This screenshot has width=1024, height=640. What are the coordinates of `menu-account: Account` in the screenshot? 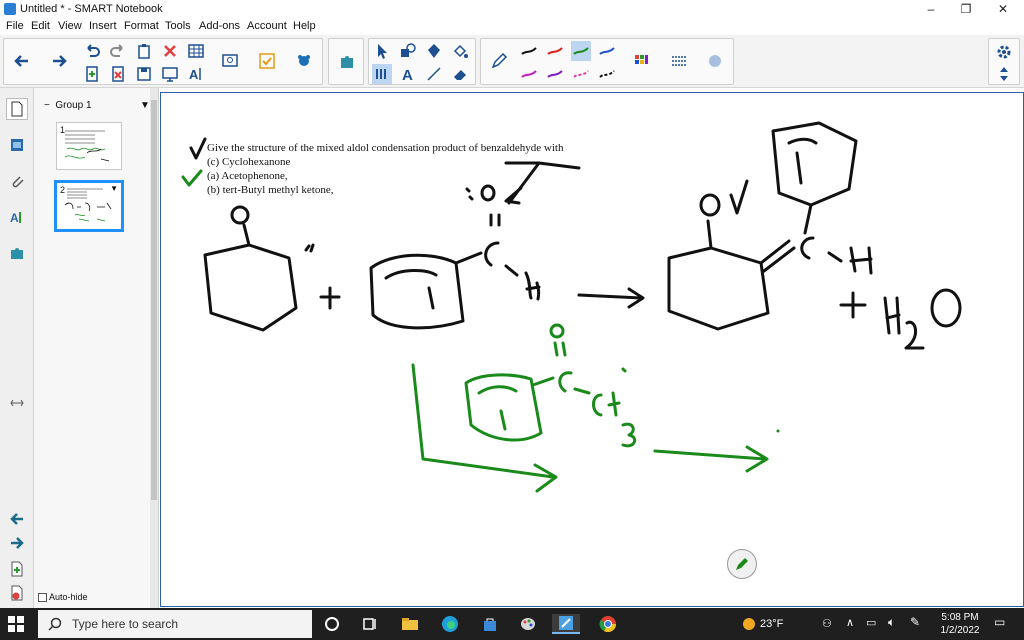 It's located at (267, 26).